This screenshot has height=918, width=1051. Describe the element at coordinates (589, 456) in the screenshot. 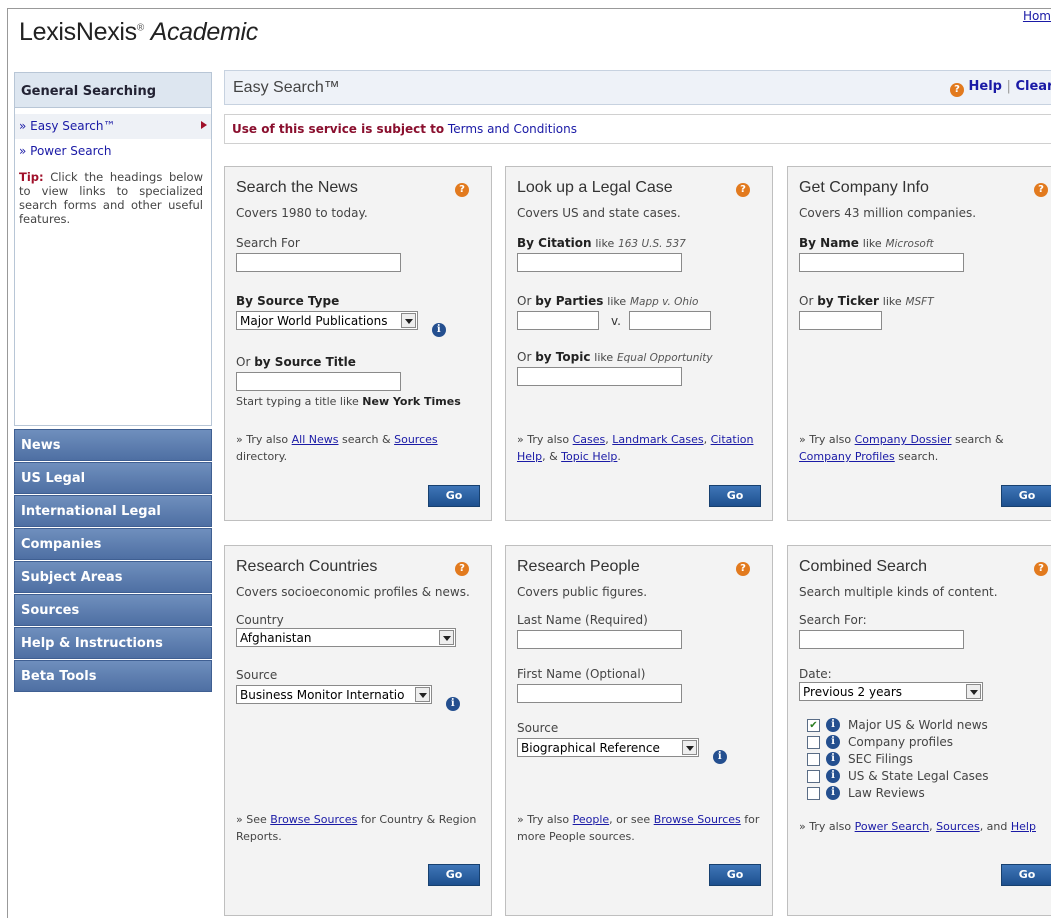

I see `topic-help-link: Topic Help` at that location.